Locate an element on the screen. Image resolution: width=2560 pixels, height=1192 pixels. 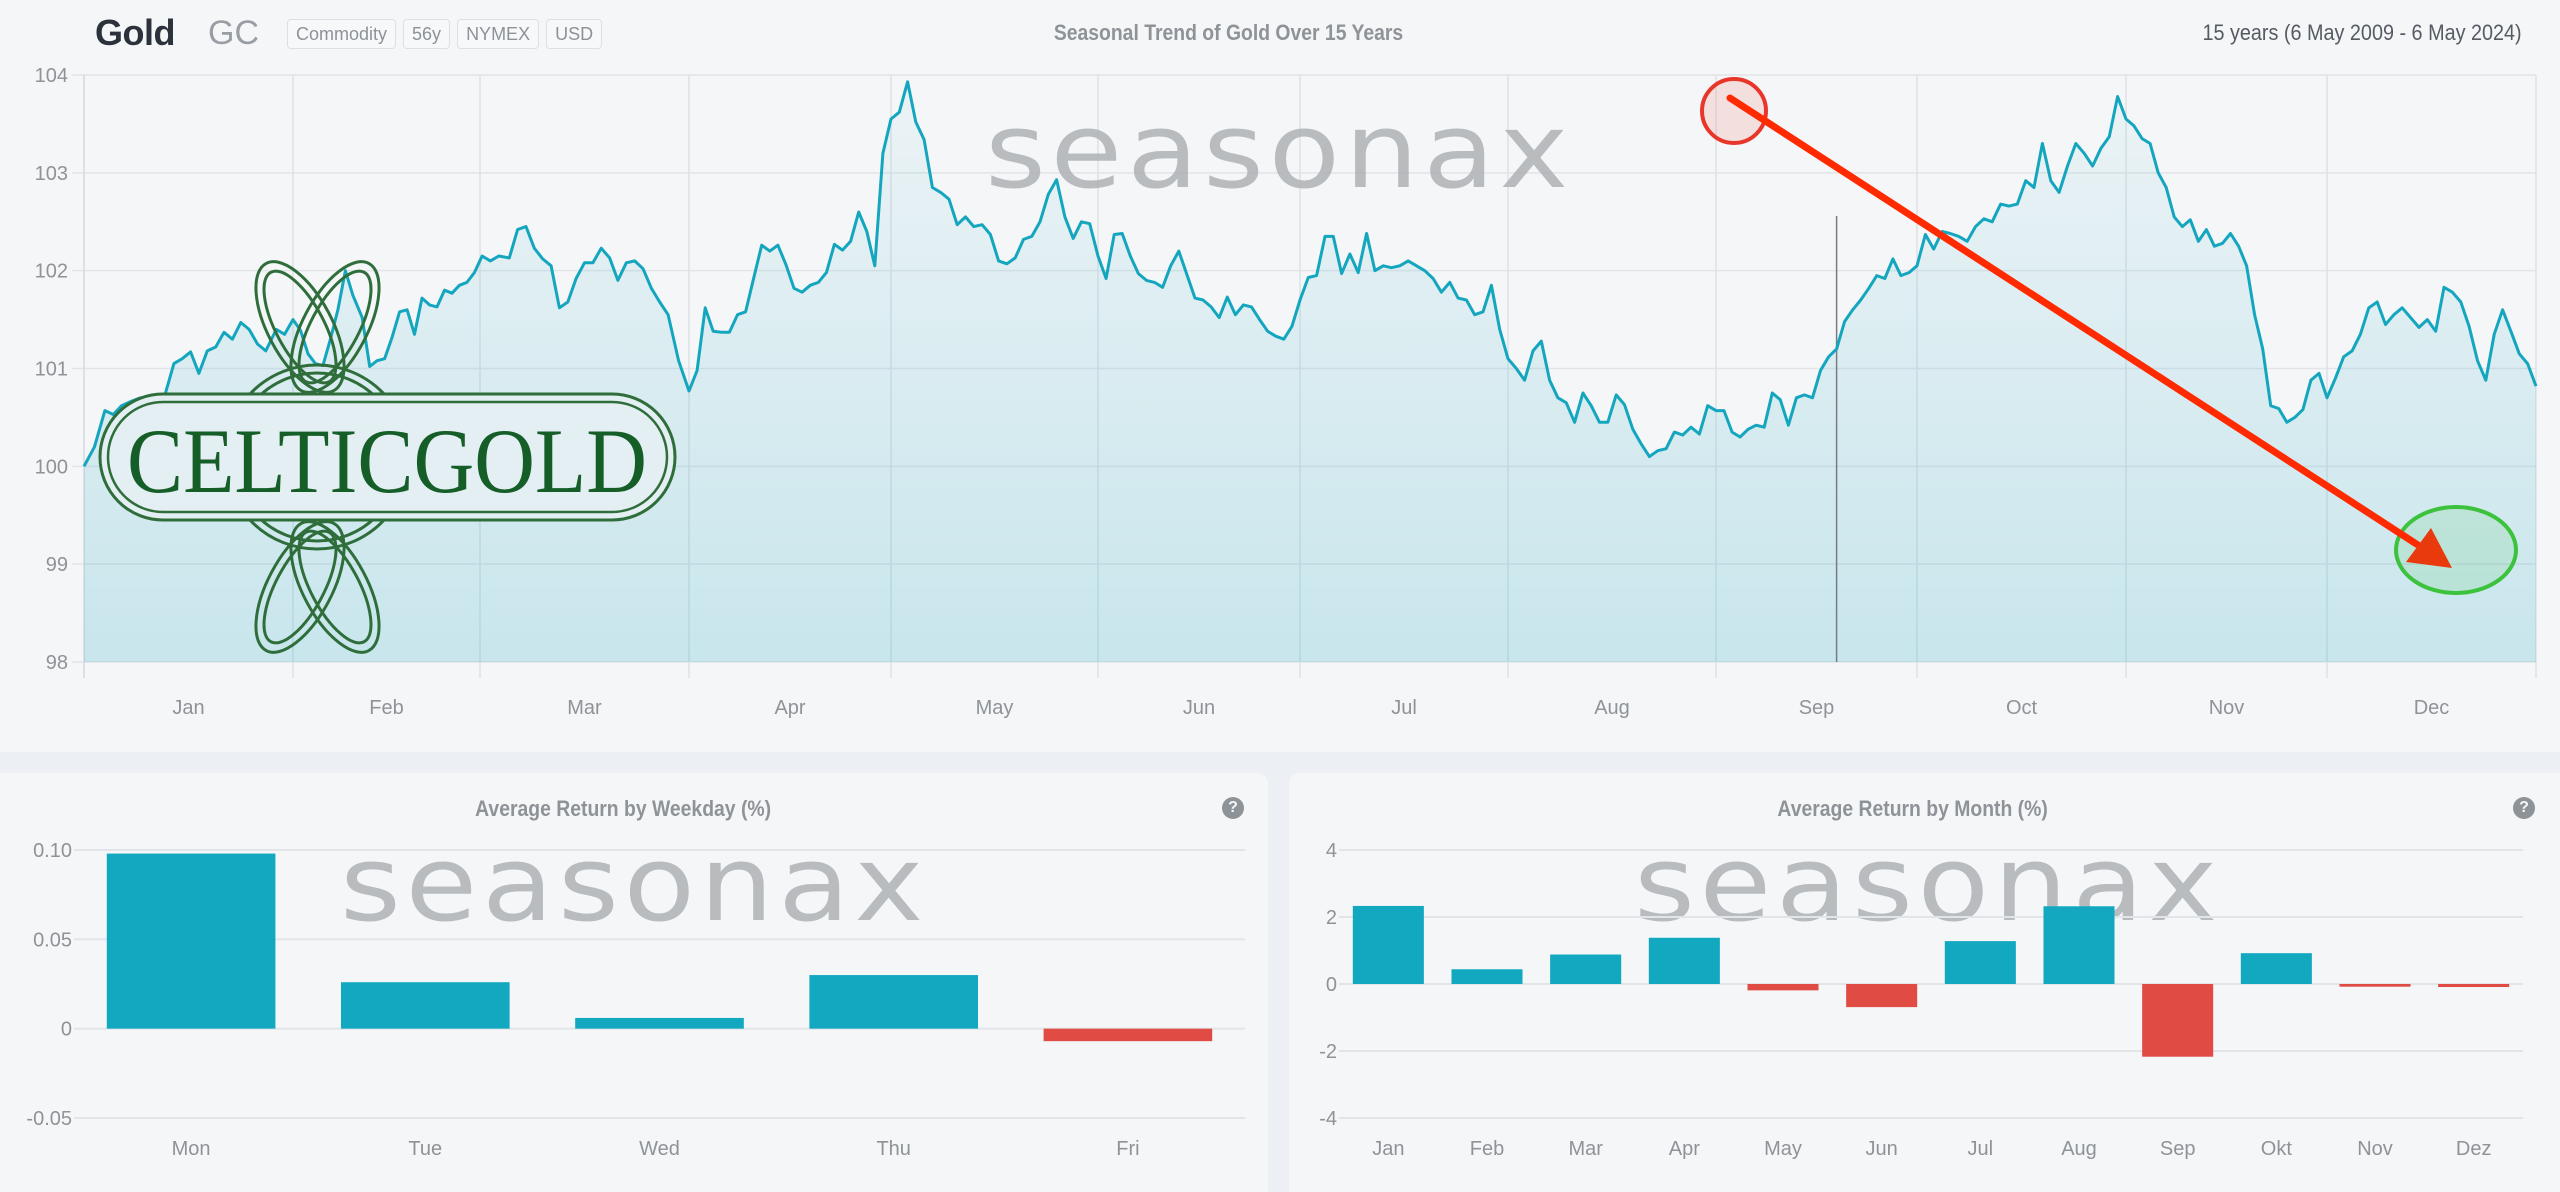
y-tick-label: -2 is located at coordinates (1328, 1052).